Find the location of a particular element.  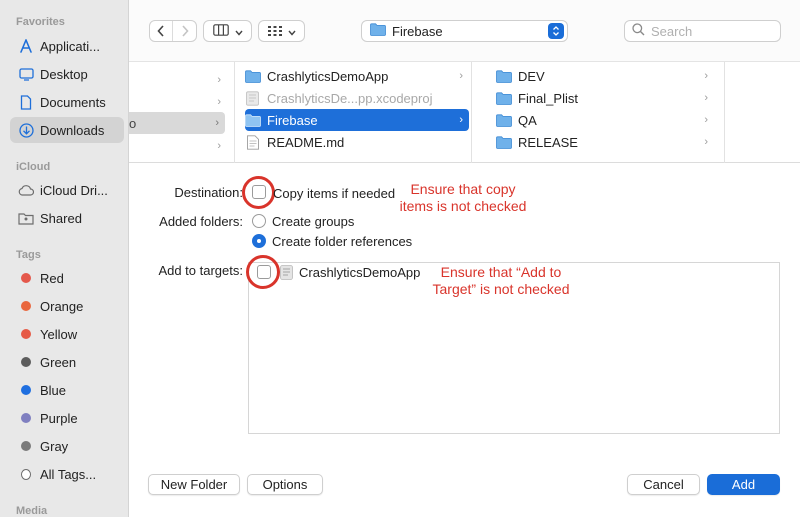

add-to-targets-label: Add to targets: is located at coordinates (200, 270).